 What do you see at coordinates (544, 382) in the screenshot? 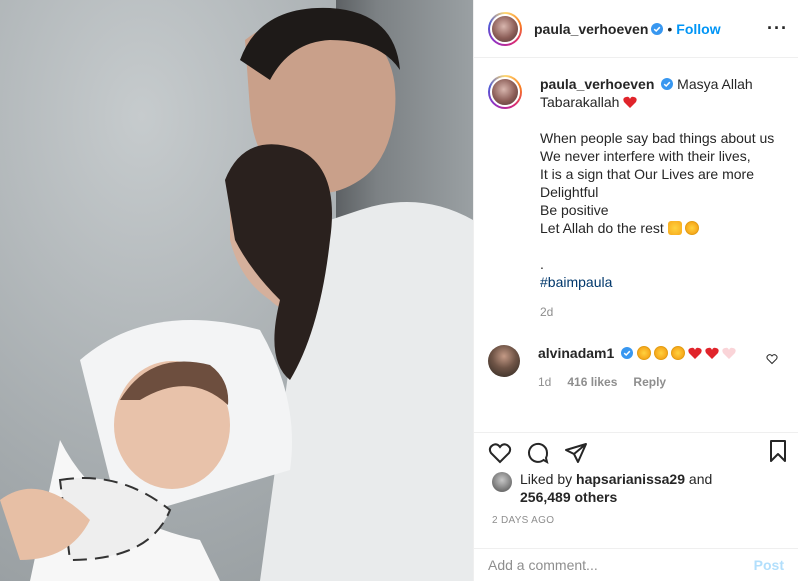
I see `comment-time: 1d` at bounding box center [544, 382].